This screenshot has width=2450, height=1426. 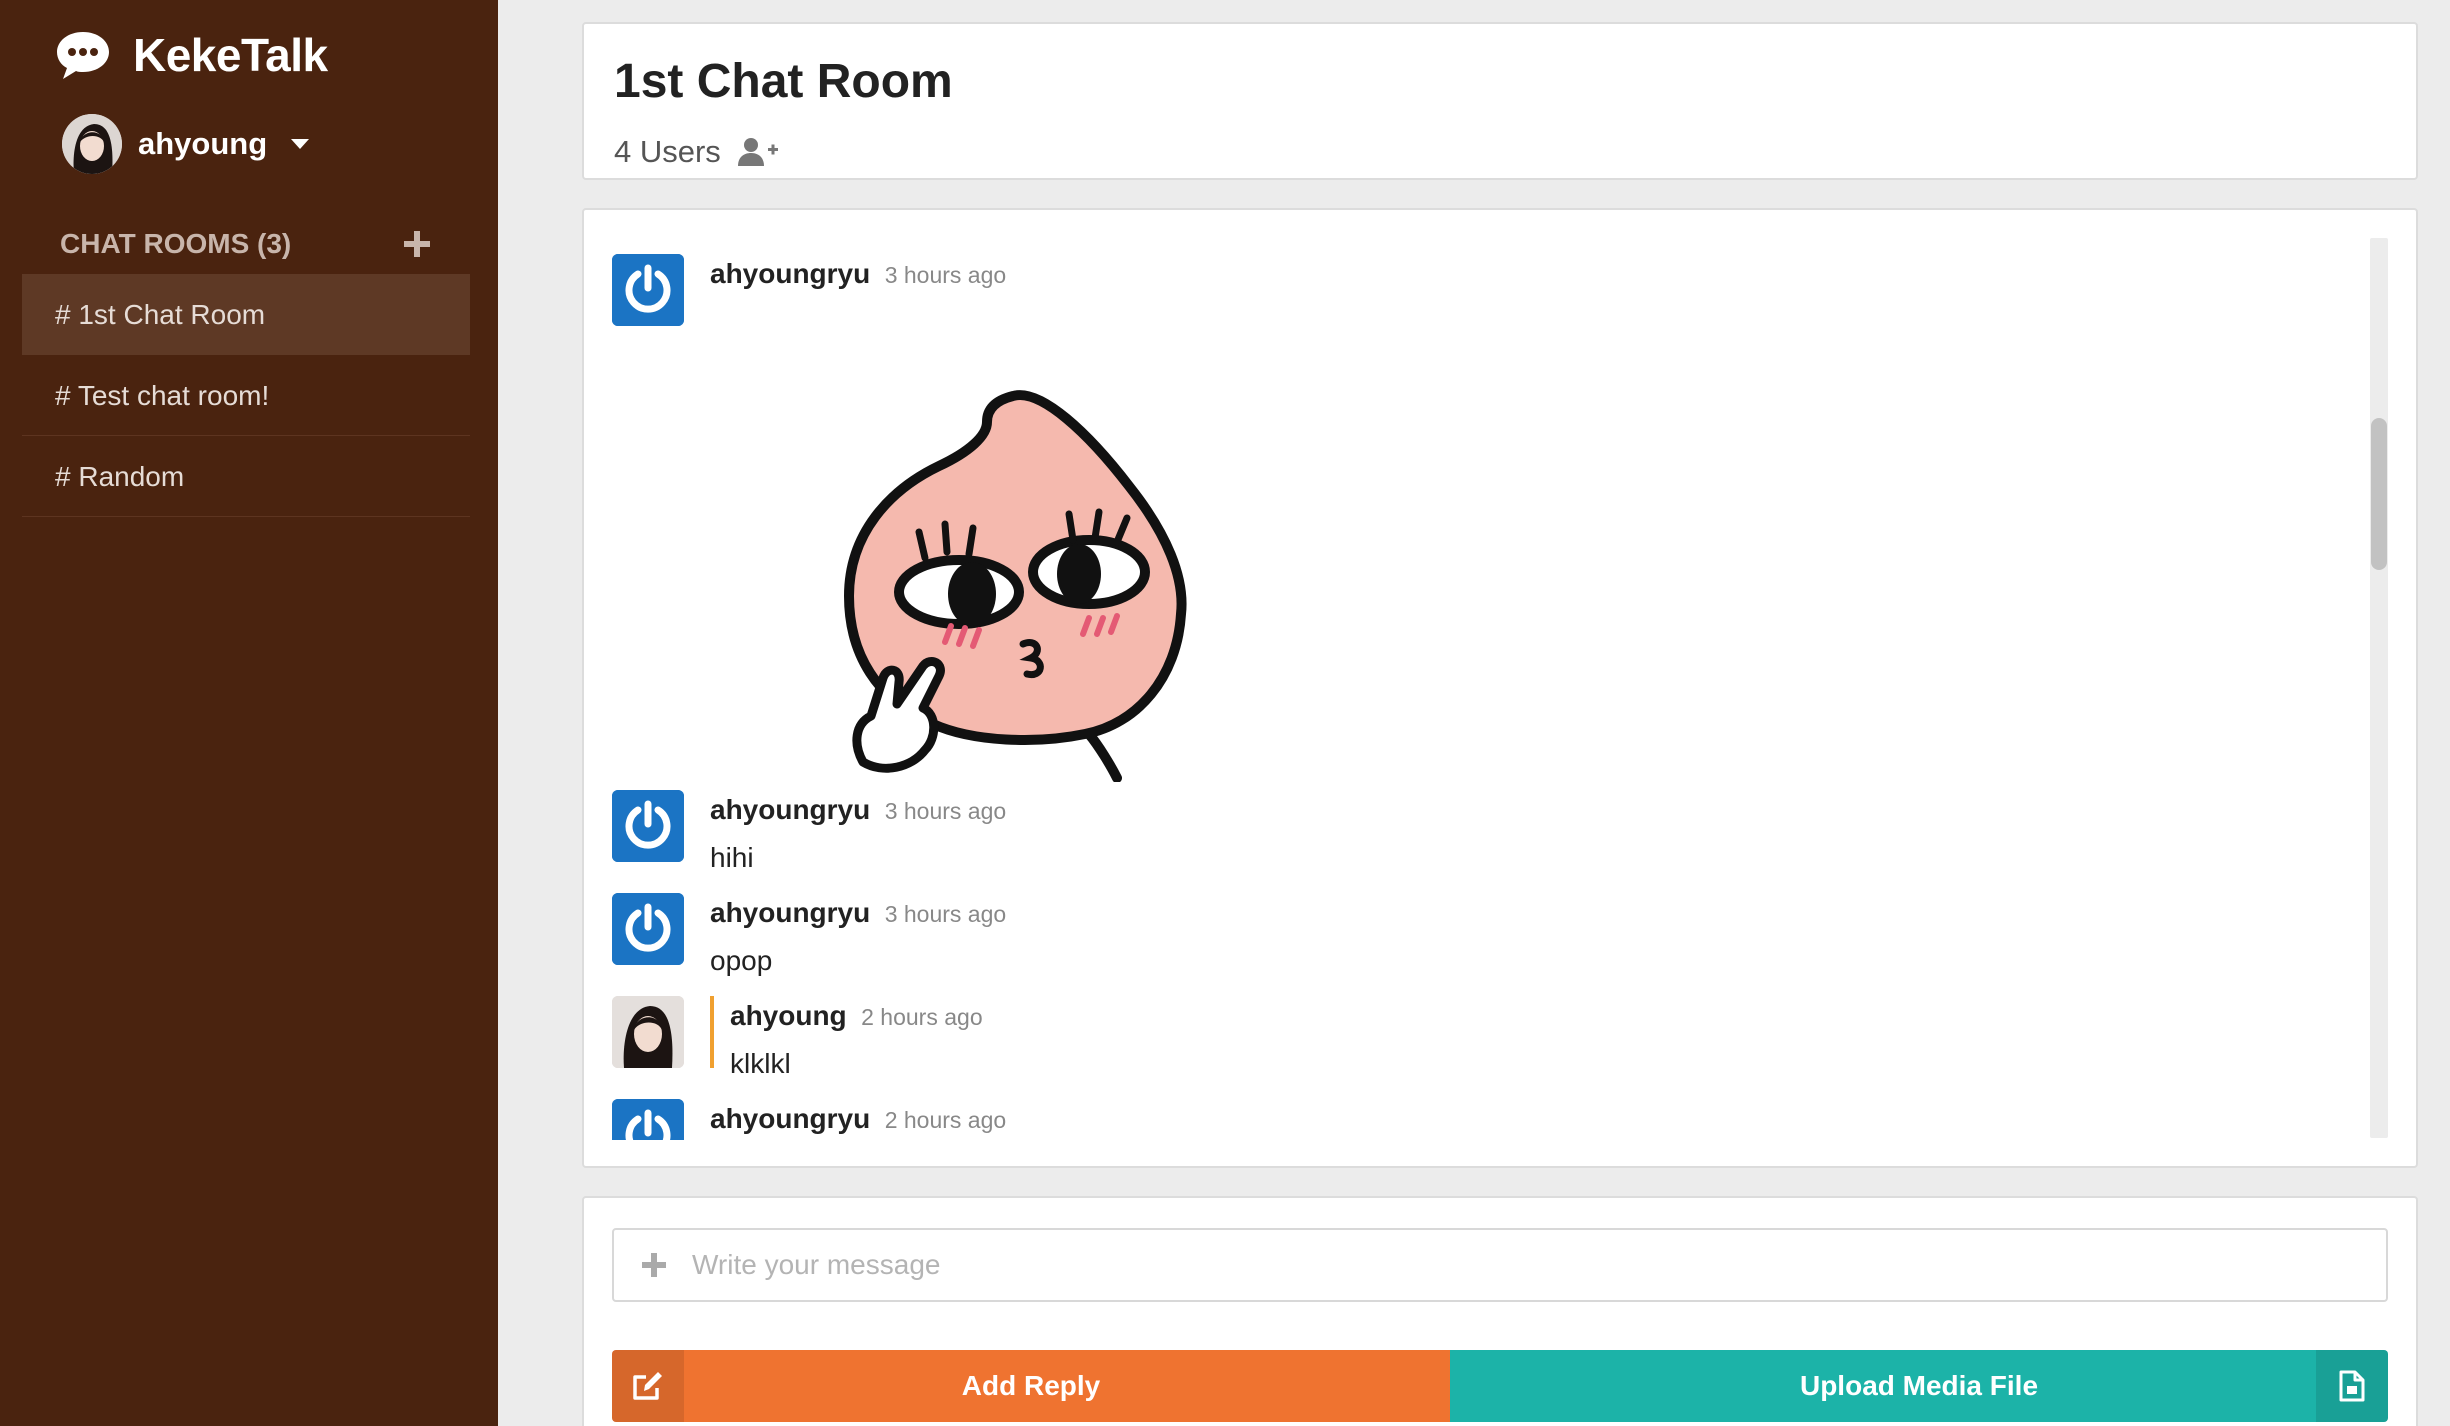 What do you see at coordinates (1017, 582) in the screenshot?
I see `peach-sticker-image` at bounding box center [1017, 582].